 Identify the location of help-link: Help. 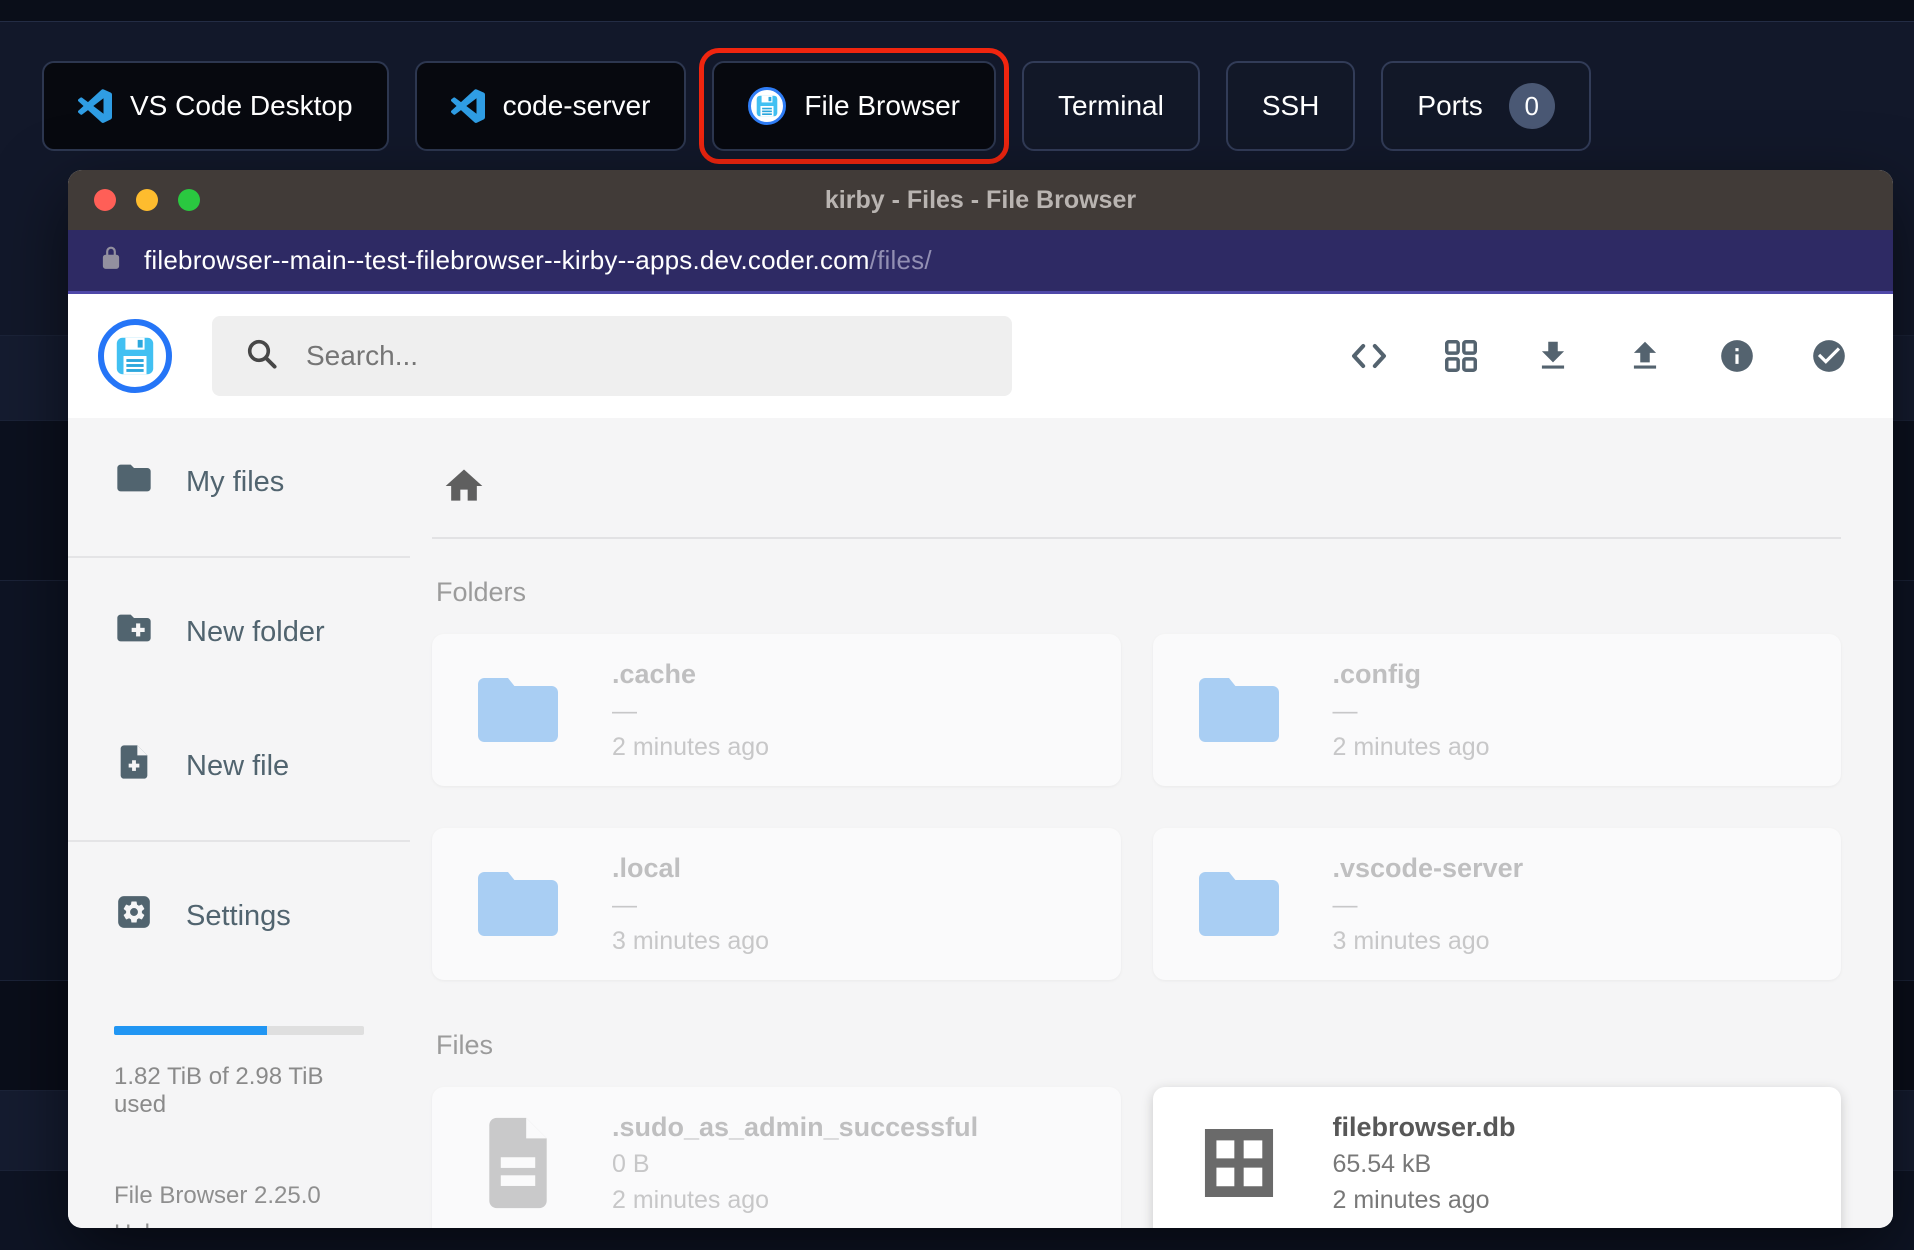
(239, 1221).